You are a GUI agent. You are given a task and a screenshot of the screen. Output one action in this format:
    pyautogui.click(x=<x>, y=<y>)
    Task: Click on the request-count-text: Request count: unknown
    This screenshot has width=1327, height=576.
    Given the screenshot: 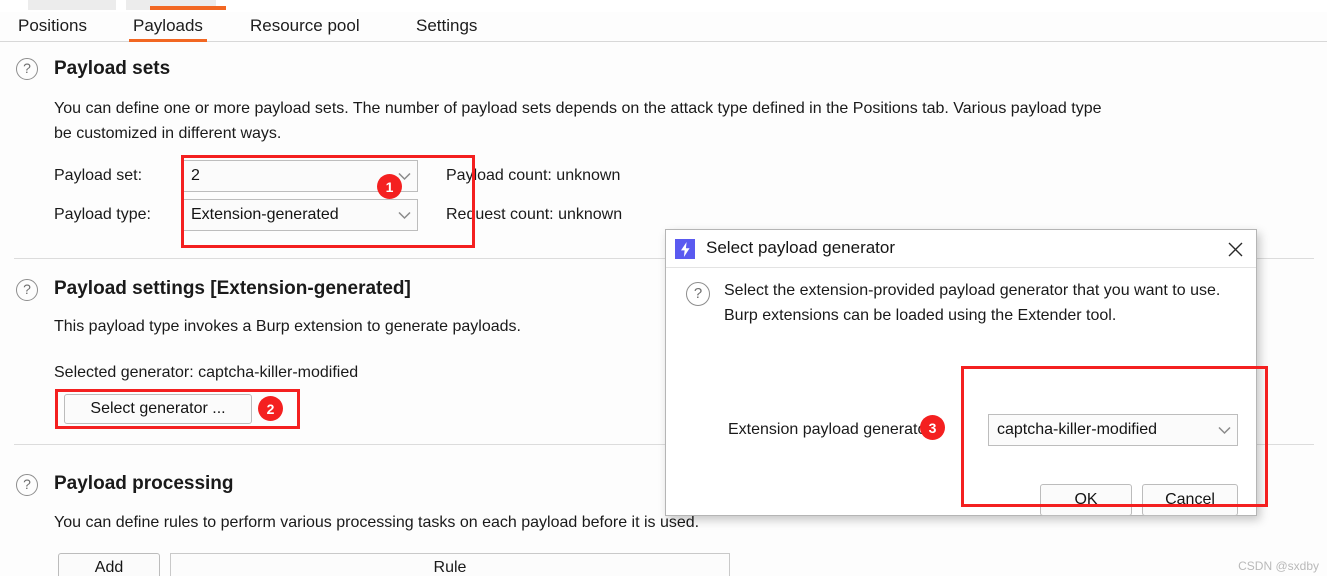 What is the action you would take?
    pyautogui.click(x=534, y=214)
    